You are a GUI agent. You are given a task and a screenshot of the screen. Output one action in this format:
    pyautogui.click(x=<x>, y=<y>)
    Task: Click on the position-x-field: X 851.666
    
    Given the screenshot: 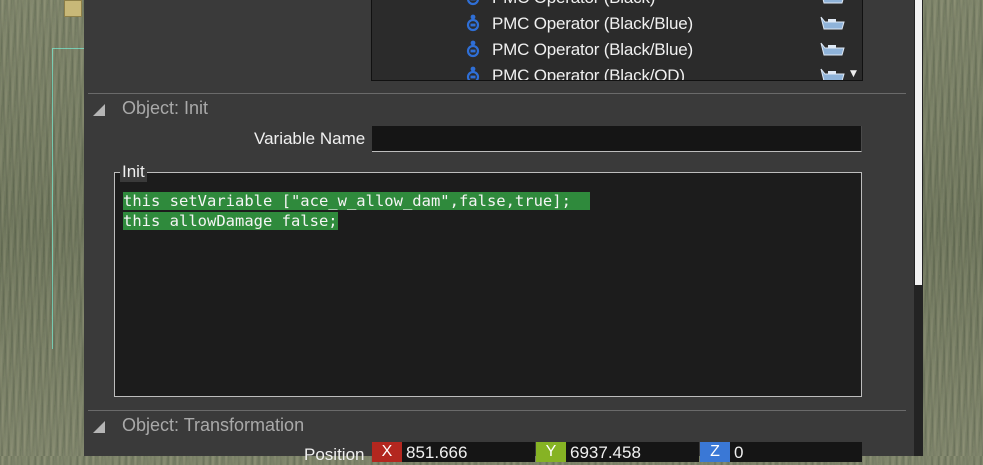 What is the action you would take?
    pyautogui.click(x=453, y=452)
    